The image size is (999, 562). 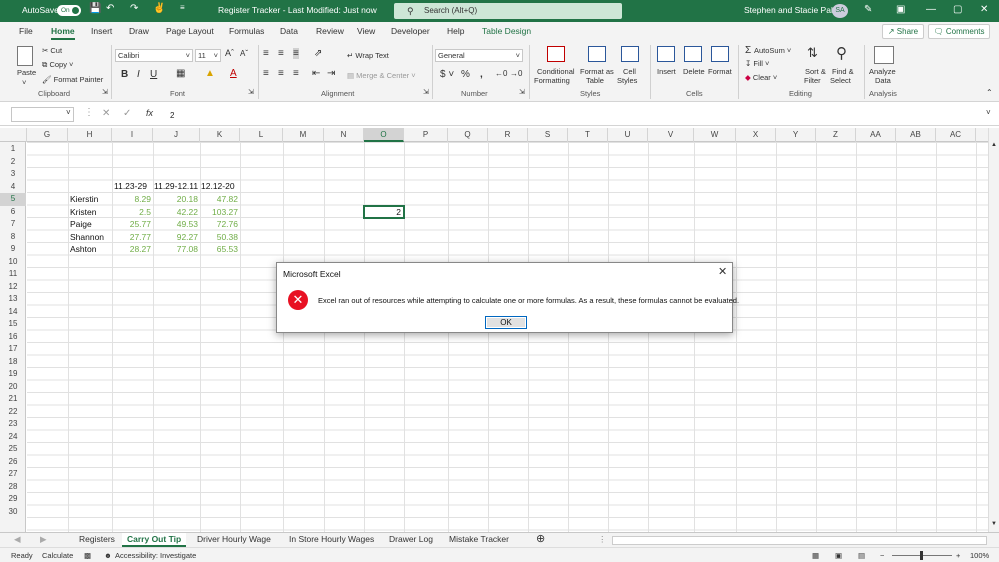 What do you see at coordinates (597, 71) in the screenshot?
I see `format-as-table-label: Format as` at bounding box center [597, 71].